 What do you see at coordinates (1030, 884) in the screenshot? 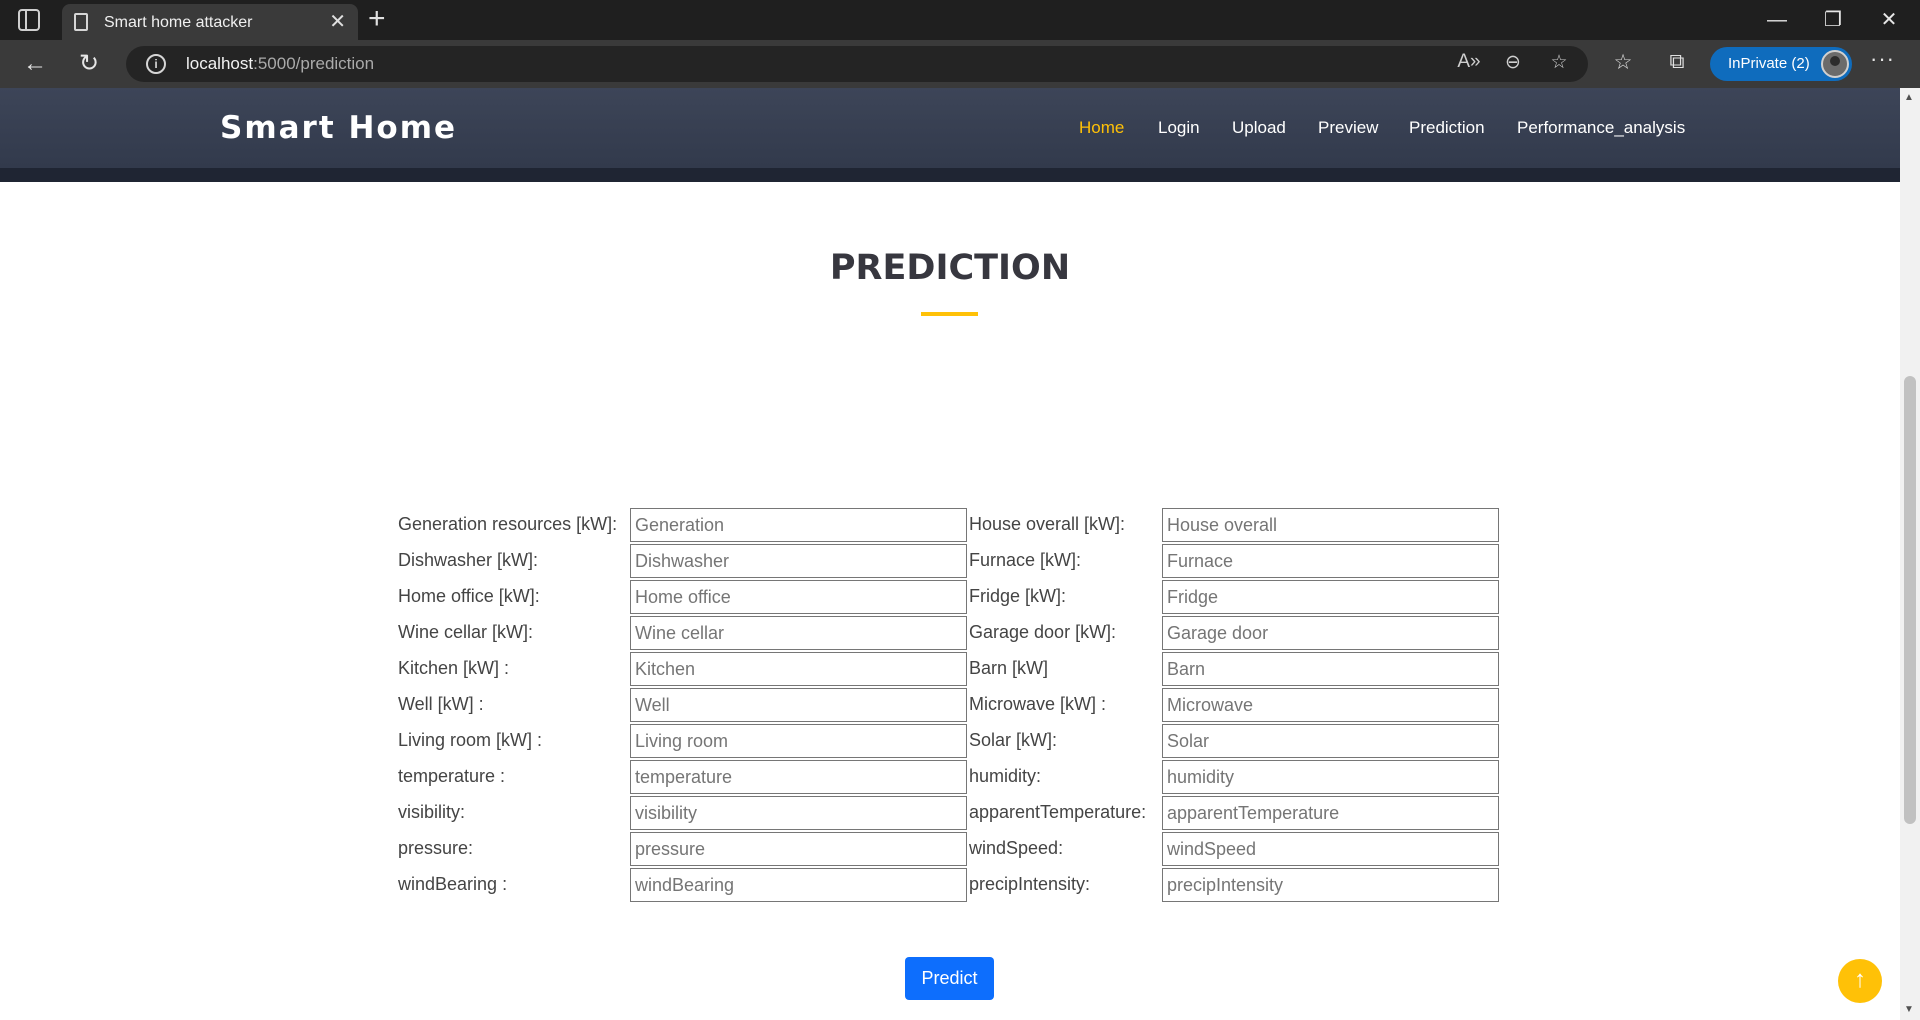
I see `right-field-label: precipIntensity:` at bounding box center [1030, 884].